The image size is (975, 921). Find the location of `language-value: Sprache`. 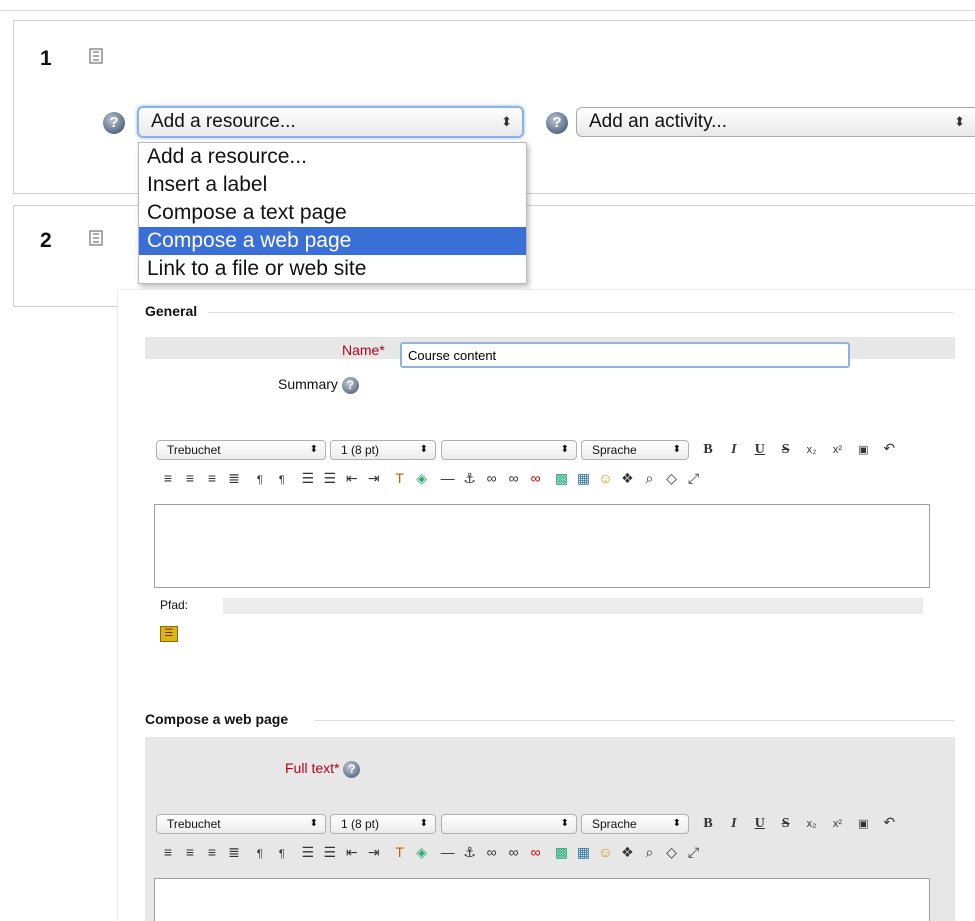

language-value: Sprache is located at coordinates (614, 824).